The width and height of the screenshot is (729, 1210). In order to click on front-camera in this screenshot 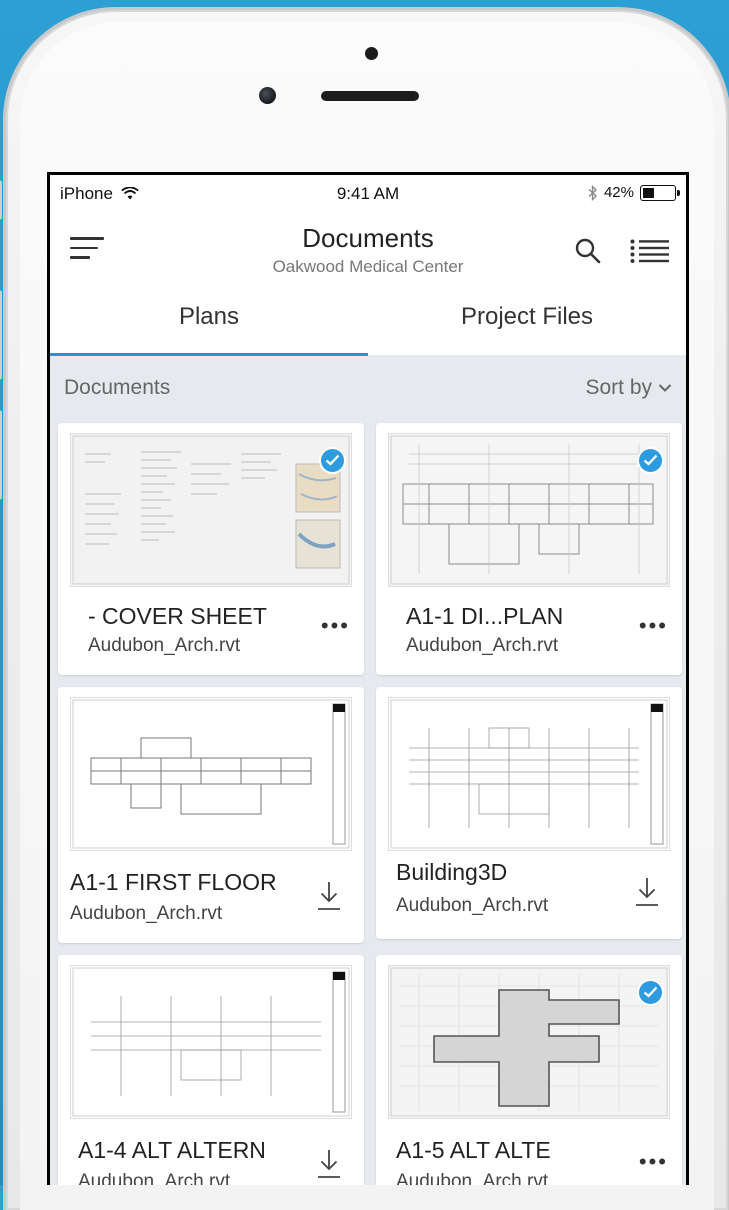, I will do `click(267, 95)`.